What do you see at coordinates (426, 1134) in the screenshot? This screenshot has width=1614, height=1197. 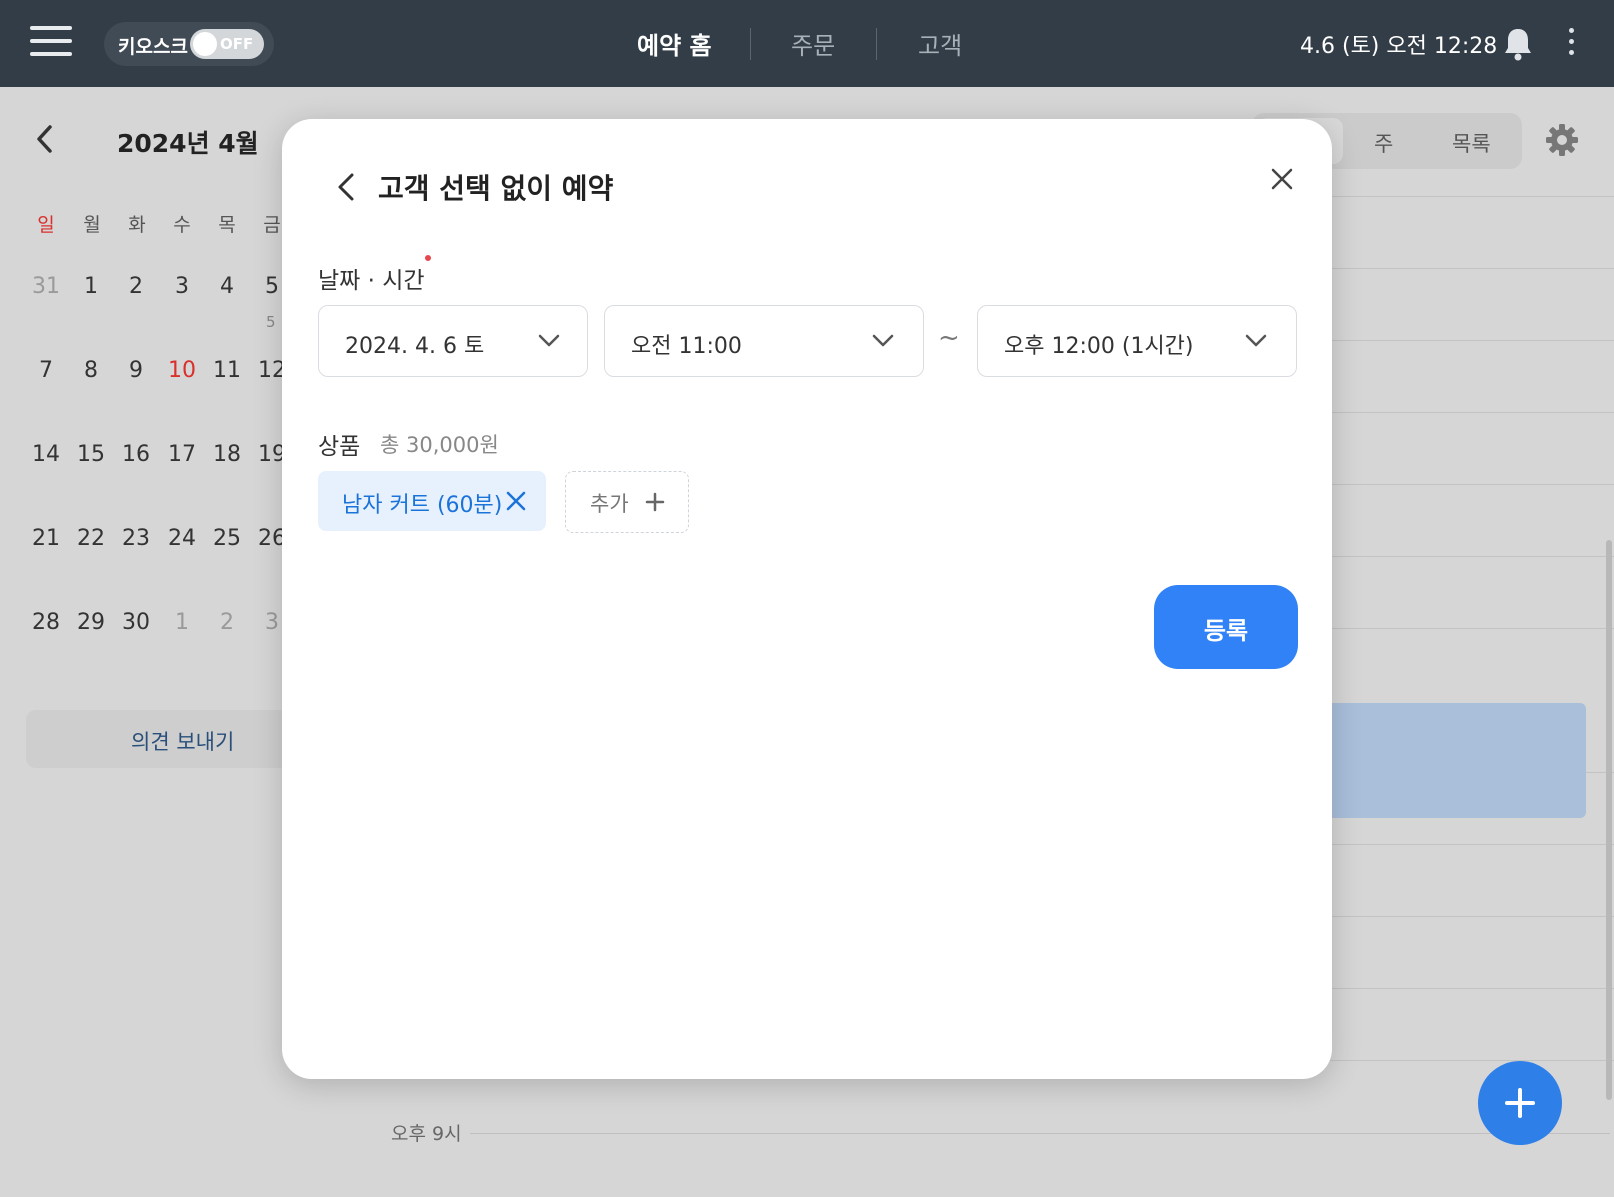 I see `time-label: 오후 9시` at bounding box center [426, 1134].